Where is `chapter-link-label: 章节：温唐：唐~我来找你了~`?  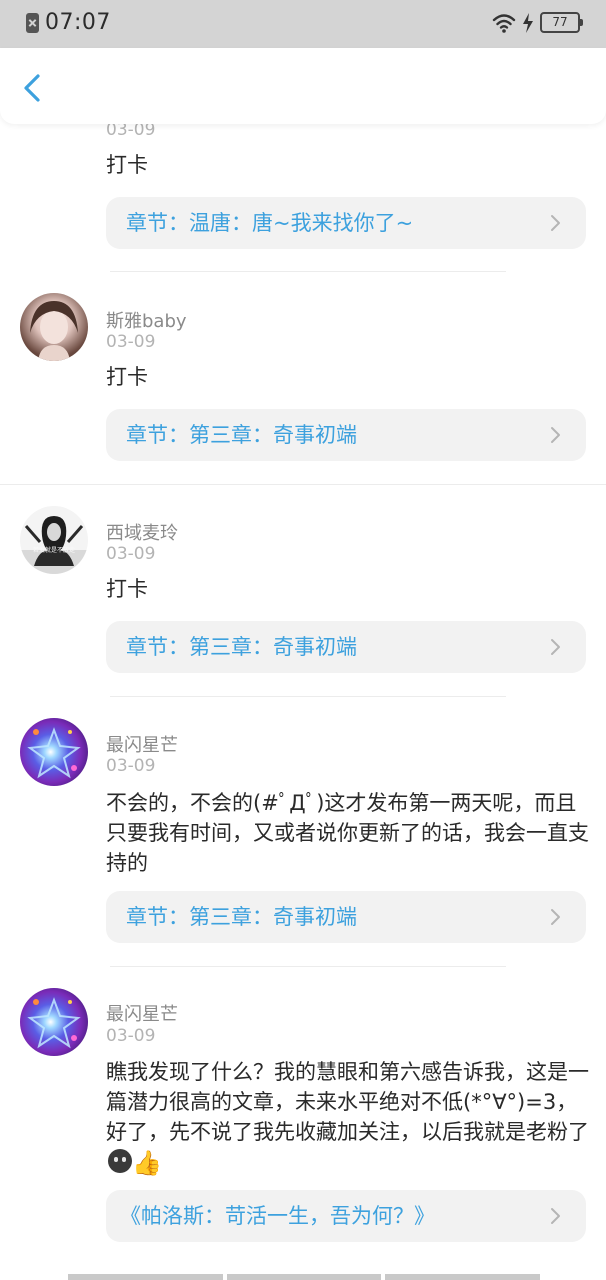 chapter-link-label: 章节：温唐：唐~我来找你了~ is located at coordinates (270, 223).